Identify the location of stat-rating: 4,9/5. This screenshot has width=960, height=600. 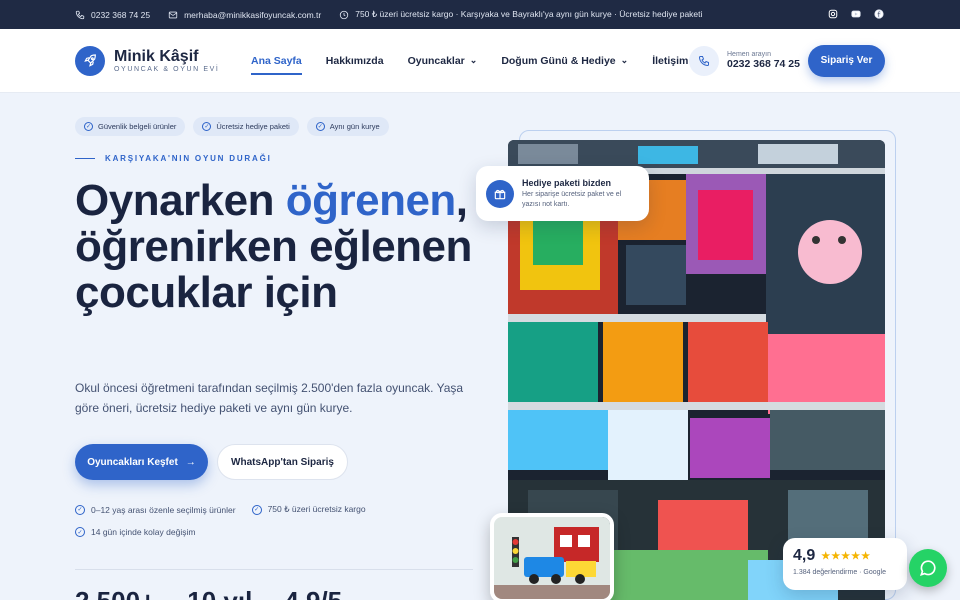
(313, 593).